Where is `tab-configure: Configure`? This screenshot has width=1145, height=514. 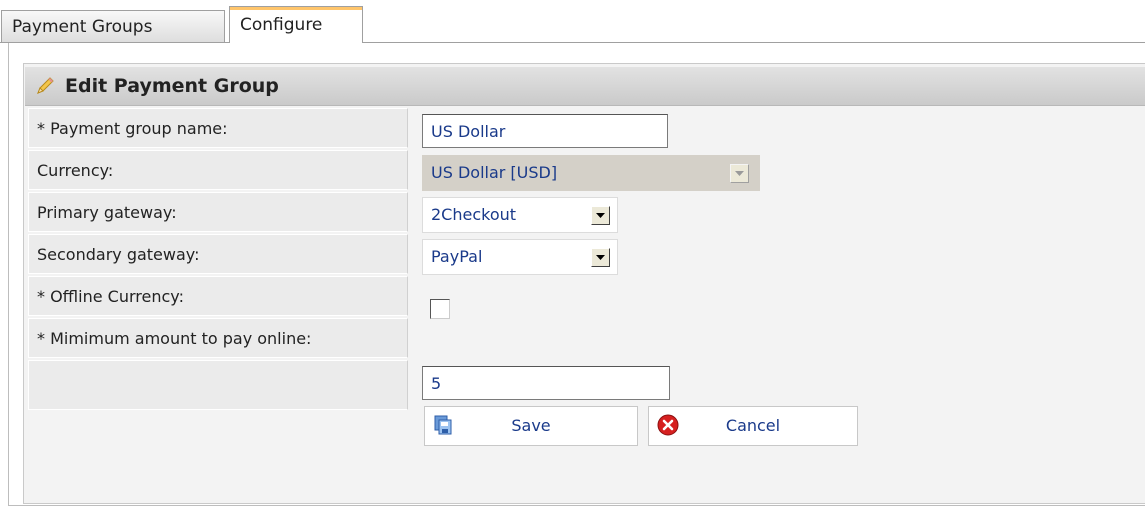
tab-configure: Configure is located at coordinates (296, 24).